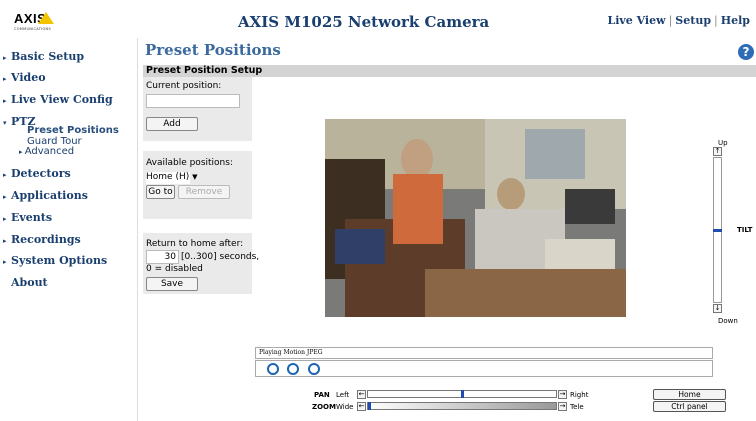  I want to click on sidebar-item-advanced: ▸ Advanced, so click(46, 151).